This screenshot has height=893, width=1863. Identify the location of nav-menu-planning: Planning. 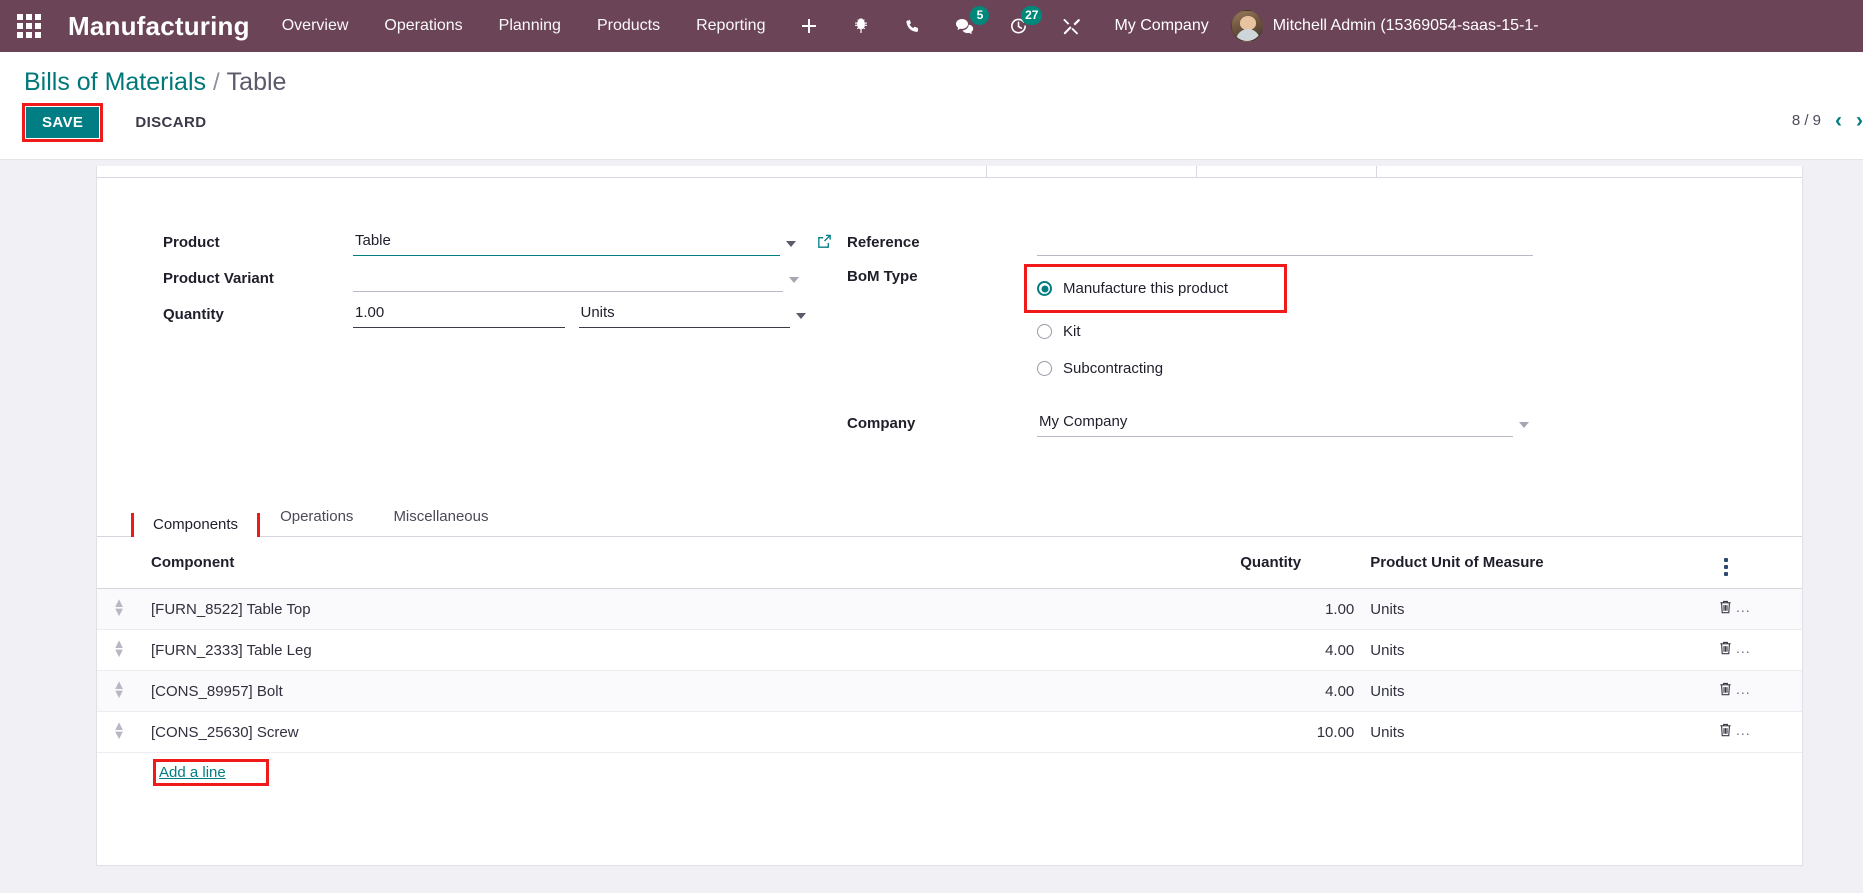
(530, 26).